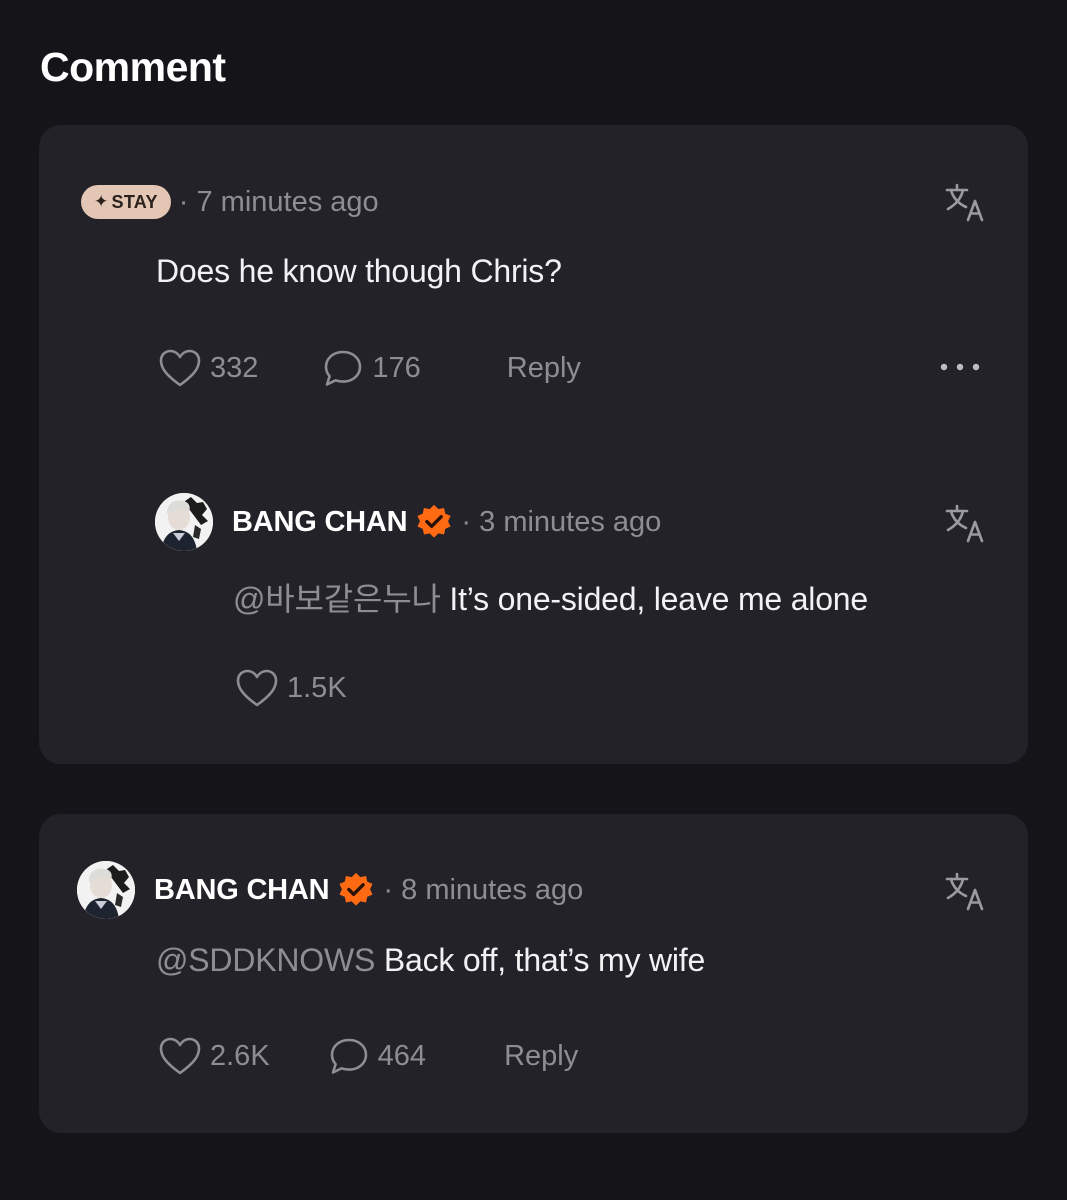 The width and height of the screenshot is (1067, 1200). What do you see at coordinates (561, 521) in the screenshot?
I see `reply-time: · 3 minutes ago` at bounding box center [561, 521].